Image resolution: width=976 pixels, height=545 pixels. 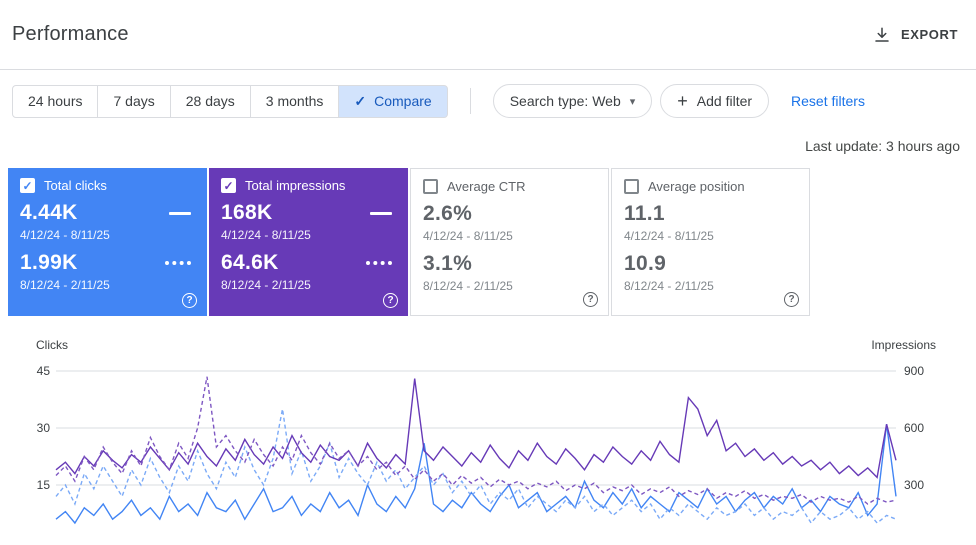 What do you see at coordinates (448, 213) in the screenshot?
I see `card-value-primary: 2.6%` at bounding box center [448, 213].